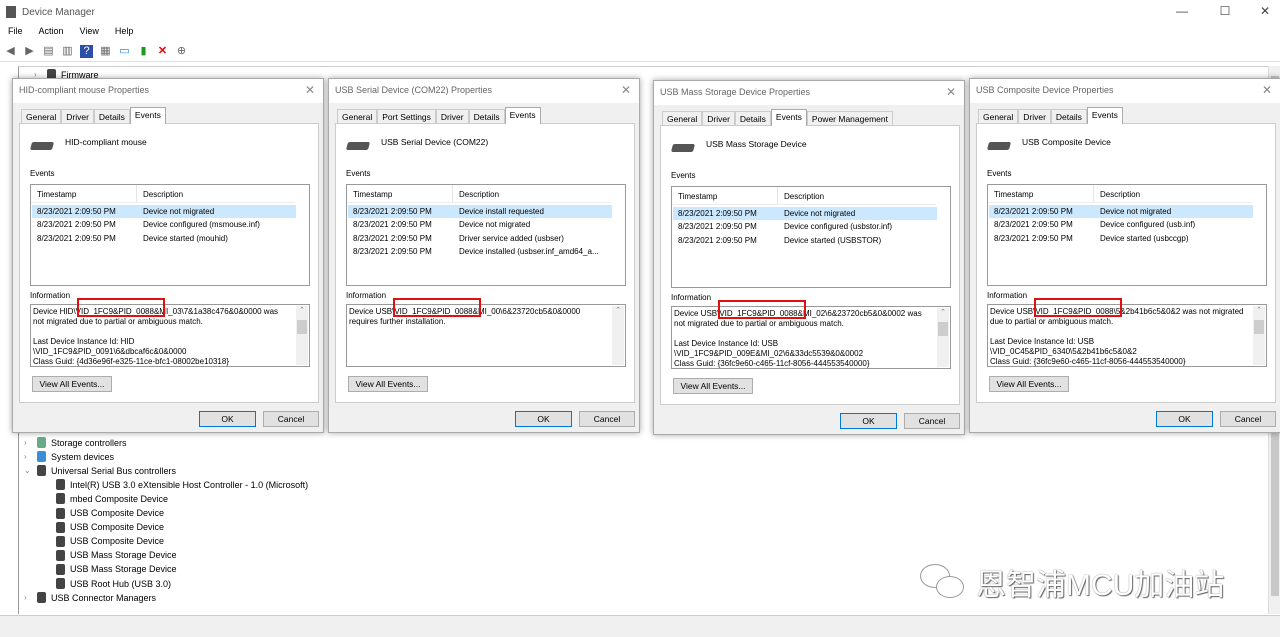 Image resolution: width=1280 pixels, height=637 pixels. I want to click on tab-power-management: Power Management, so click(849, 118).